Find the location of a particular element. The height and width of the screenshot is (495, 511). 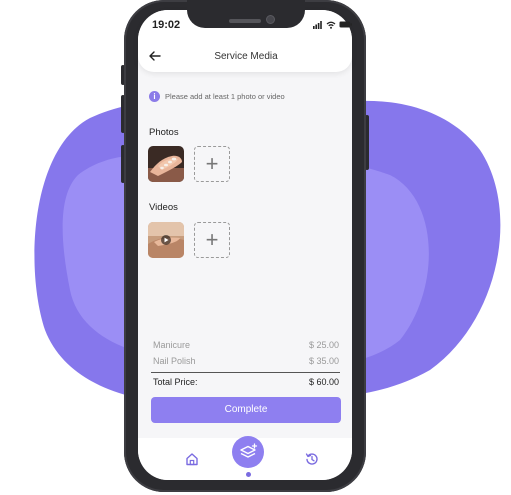

info-icon: i is located at coordinates (154, 96).